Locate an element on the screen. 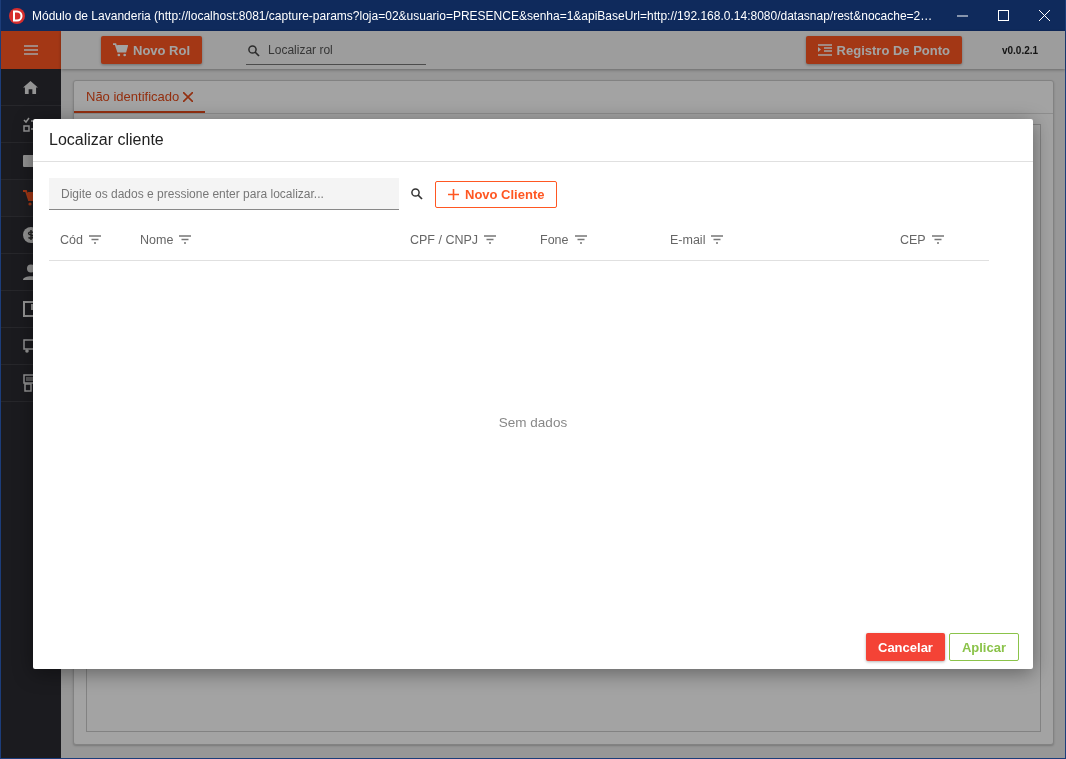 This screenshot has width=1066, height=759. column-header: Fone is located at coordinates (594, 239).